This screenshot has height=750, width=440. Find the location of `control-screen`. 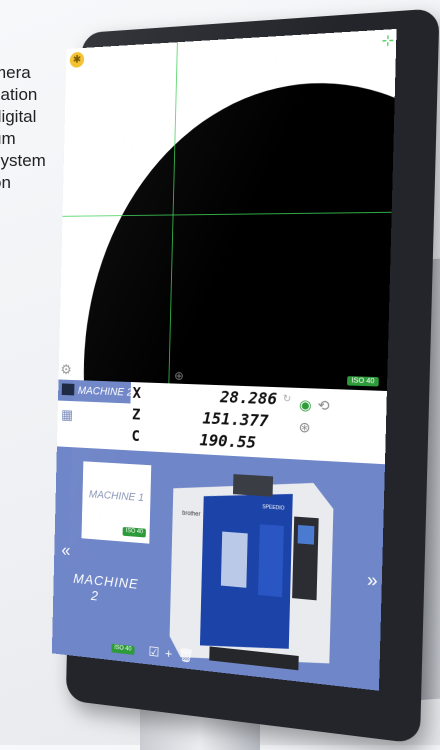

control-screen is located at coordinates (306, 534).